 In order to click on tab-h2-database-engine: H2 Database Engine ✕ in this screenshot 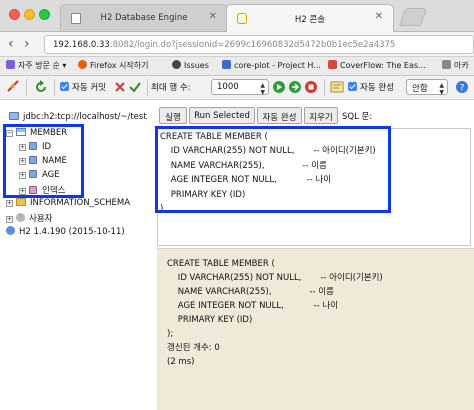, I will do `click(144, 17)`.